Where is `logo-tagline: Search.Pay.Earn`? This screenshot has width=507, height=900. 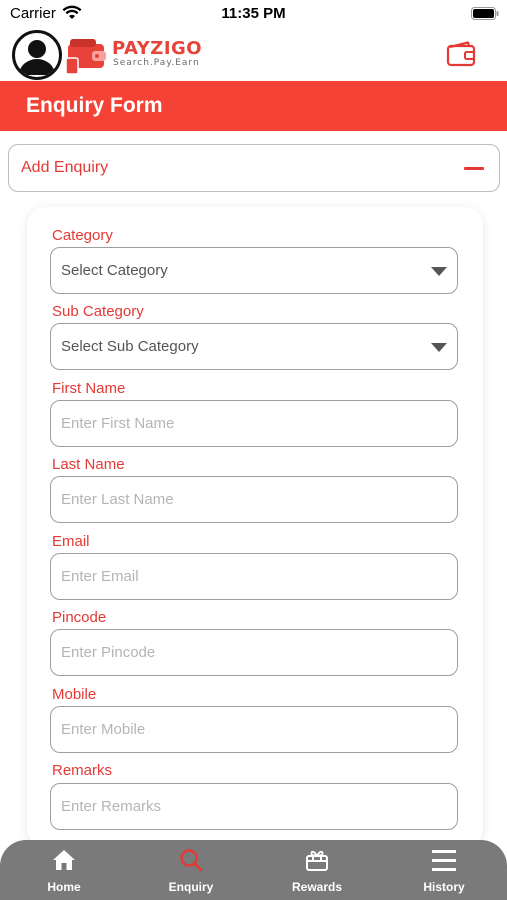
logo-tagline: Search.Pay.Earn is located at coordinates (156, 63).